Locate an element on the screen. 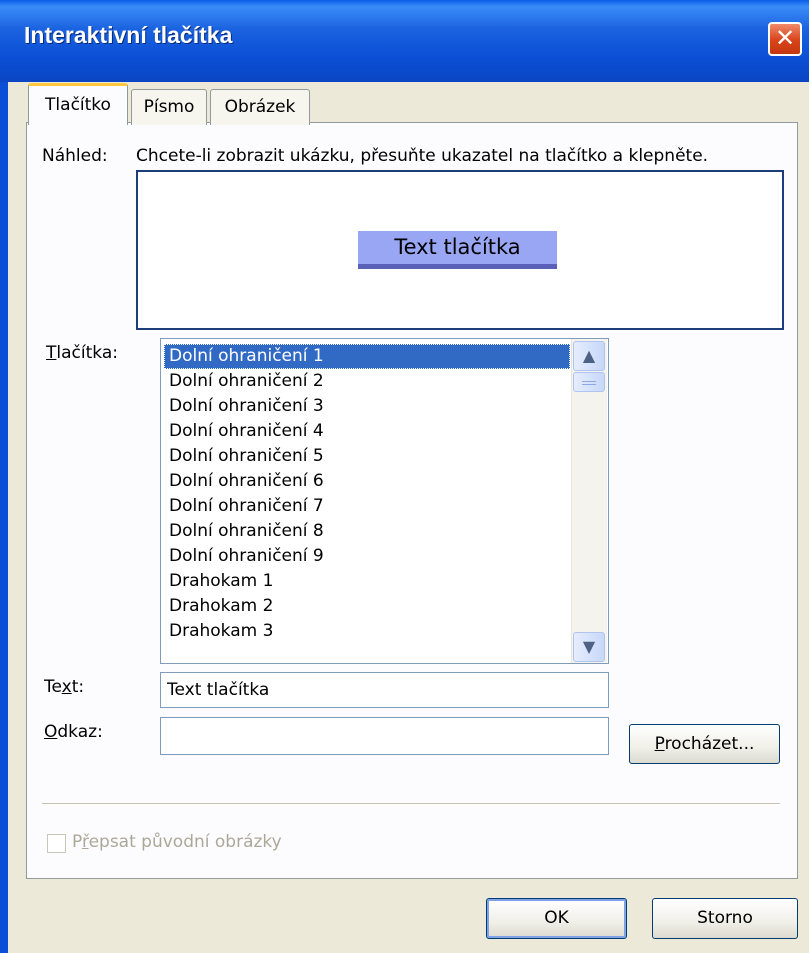  list-item: Dolní ohraničení 3 is located at coordinates (367, 406).